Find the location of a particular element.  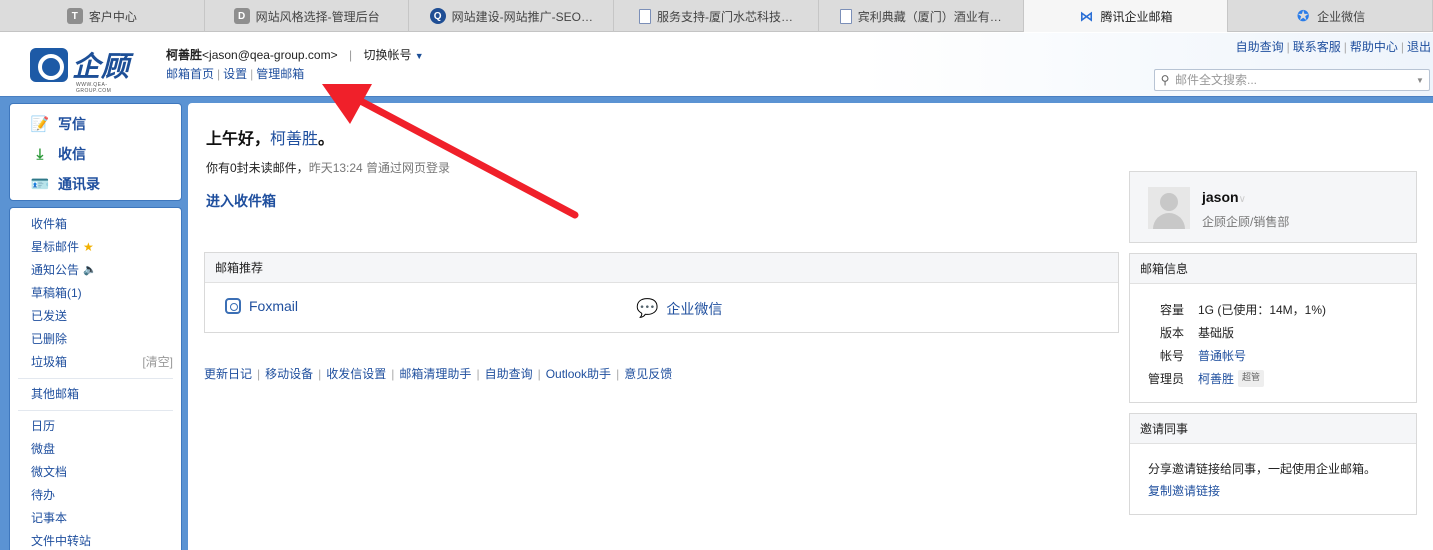

contacts-button: 🪪 通讯录 is located at coordinates (95, 184).